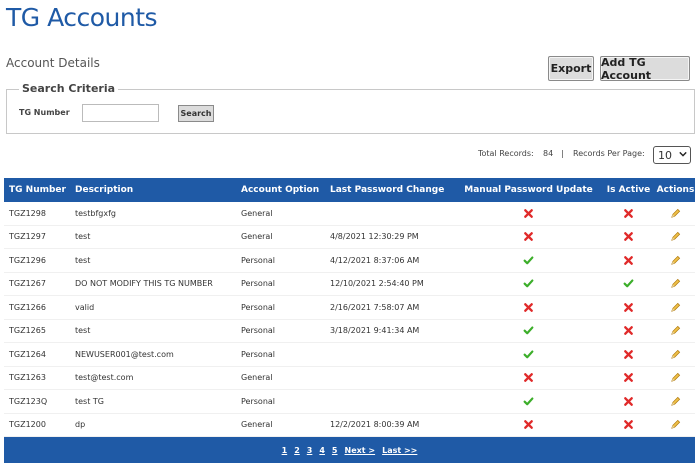 Image resolution: width=700 pixels, height=467 pixels. I want to click on section-title: Account Details, so click(53, 63).